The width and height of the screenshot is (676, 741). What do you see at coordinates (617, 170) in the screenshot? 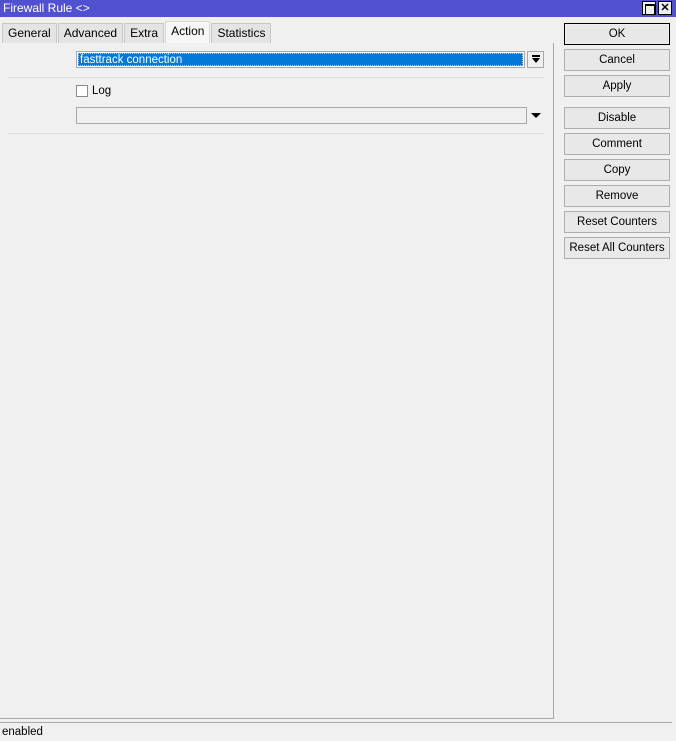
I see `copy-button: Copy` at bounding box center [617, 170].